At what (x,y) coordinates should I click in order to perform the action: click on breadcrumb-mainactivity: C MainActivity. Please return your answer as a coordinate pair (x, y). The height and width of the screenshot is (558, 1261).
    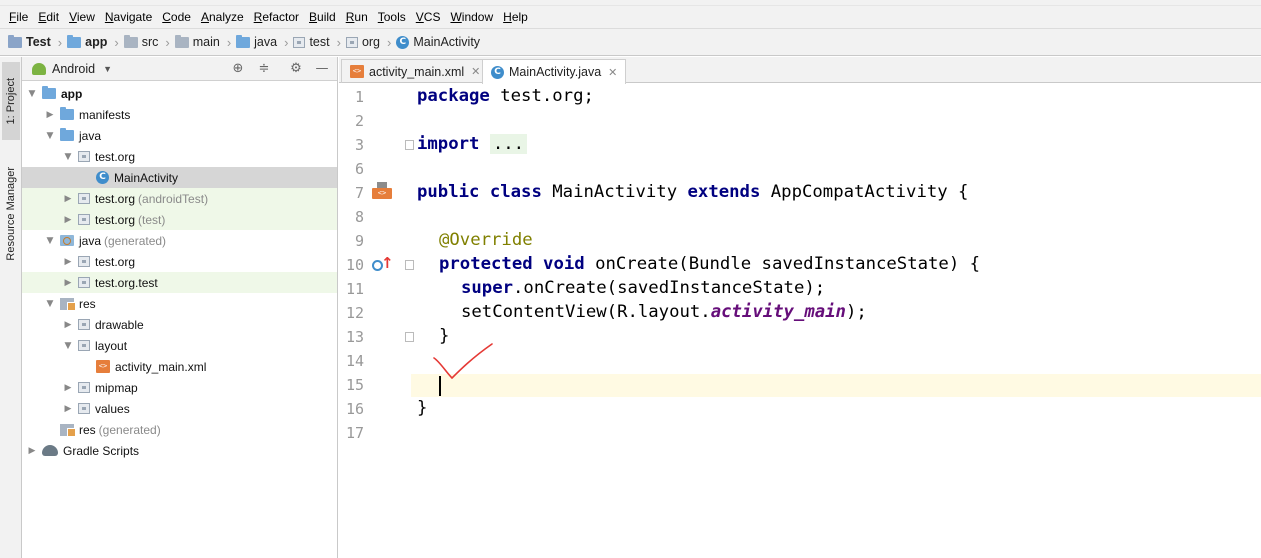
    Looking at the image, I should click on (438, 42).